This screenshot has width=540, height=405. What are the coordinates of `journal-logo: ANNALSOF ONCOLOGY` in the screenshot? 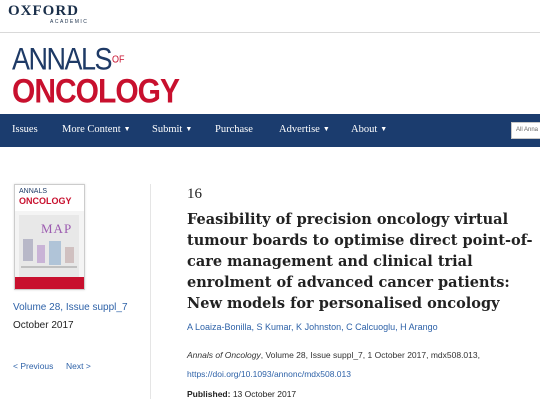 It's located at (96, 74).